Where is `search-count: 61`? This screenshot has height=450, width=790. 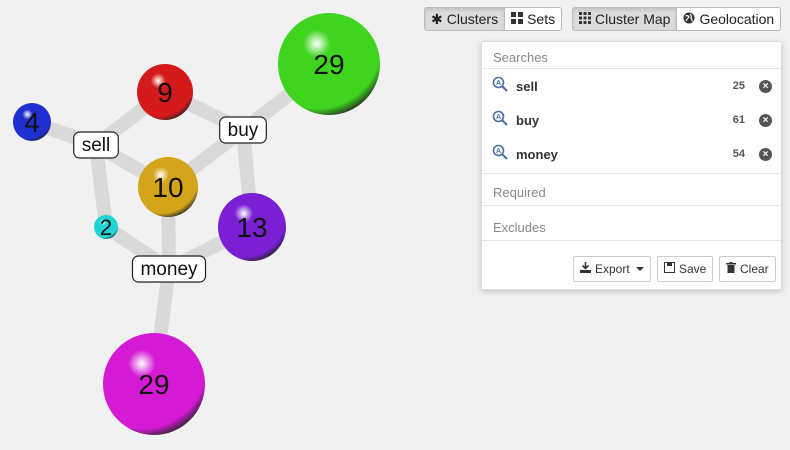 search-count: 61 is located at coordinates (738, 120).